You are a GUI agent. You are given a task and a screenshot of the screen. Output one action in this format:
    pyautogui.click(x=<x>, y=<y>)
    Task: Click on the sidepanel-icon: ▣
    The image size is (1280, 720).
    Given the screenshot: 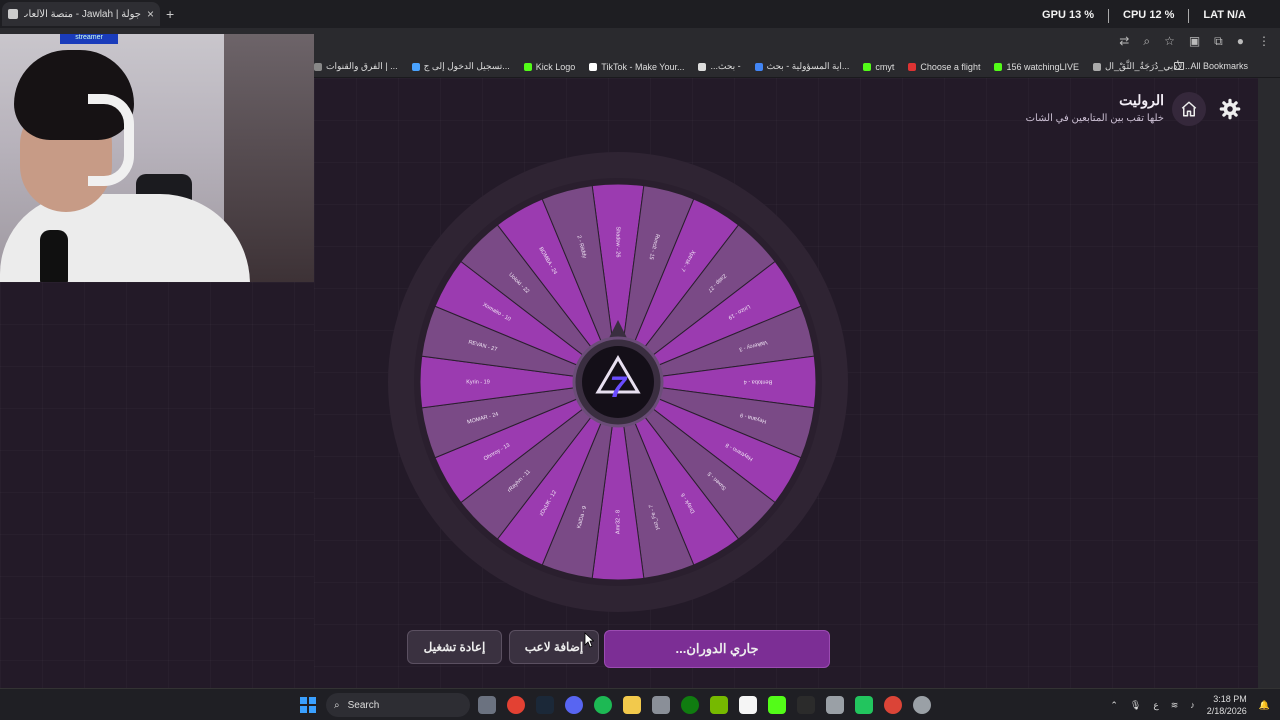 What is the action you would take?
    pyautogui.click(x=1194, y=41)
    